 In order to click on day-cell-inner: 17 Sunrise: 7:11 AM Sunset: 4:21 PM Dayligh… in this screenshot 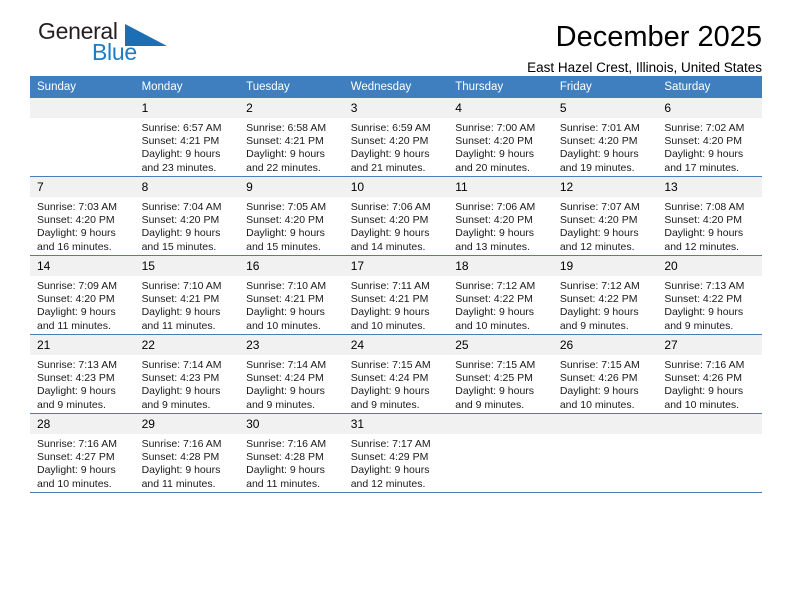, I will do `click(396, 295)`.